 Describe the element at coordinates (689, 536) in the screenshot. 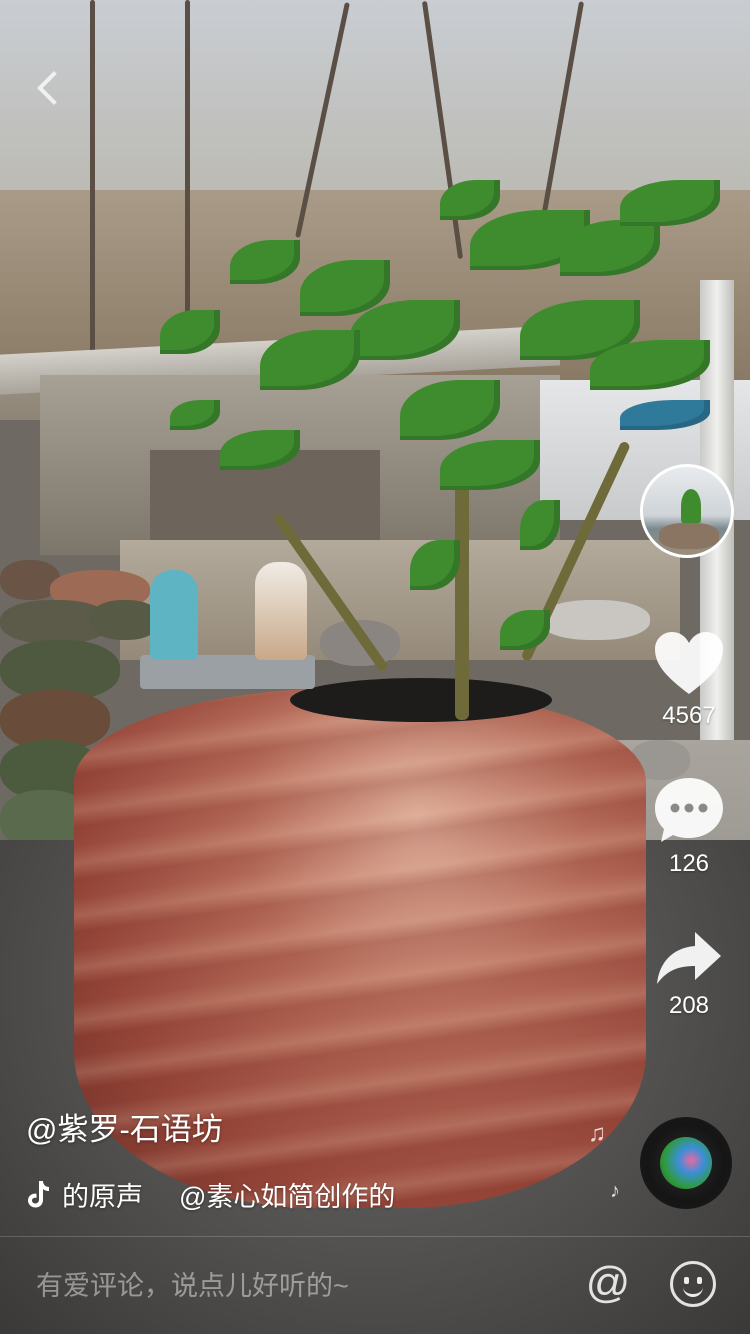

I see `avatar-stone` at that location.